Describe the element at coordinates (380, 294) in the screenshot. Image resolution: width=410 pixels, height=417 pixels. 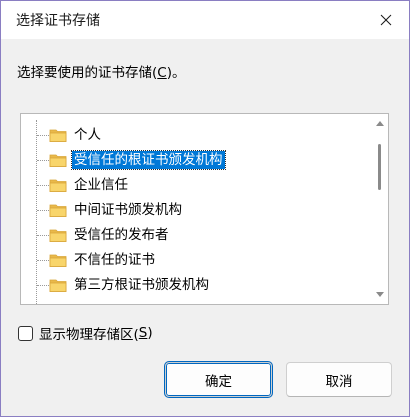
I see `scroll-down-arrow-icon` at that location.